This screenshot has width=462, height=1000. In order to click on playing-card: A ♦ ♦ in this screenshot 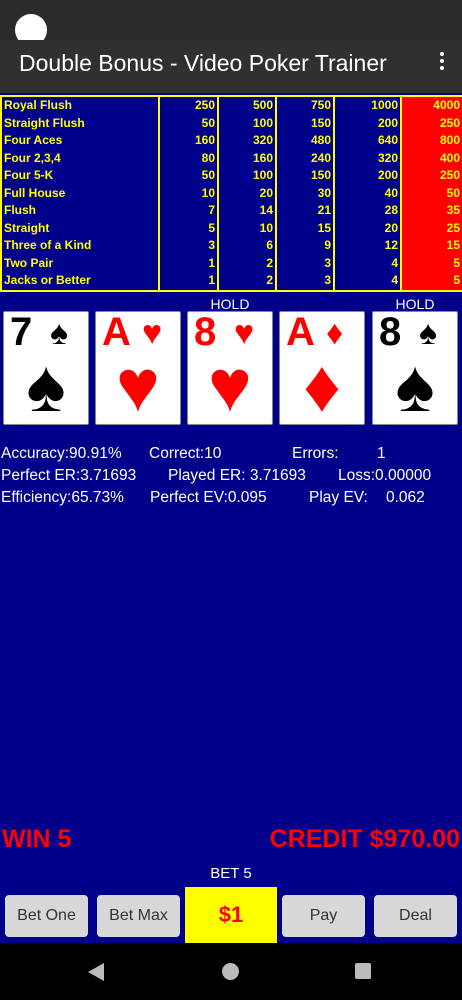, I will do `click(322, 368)`.